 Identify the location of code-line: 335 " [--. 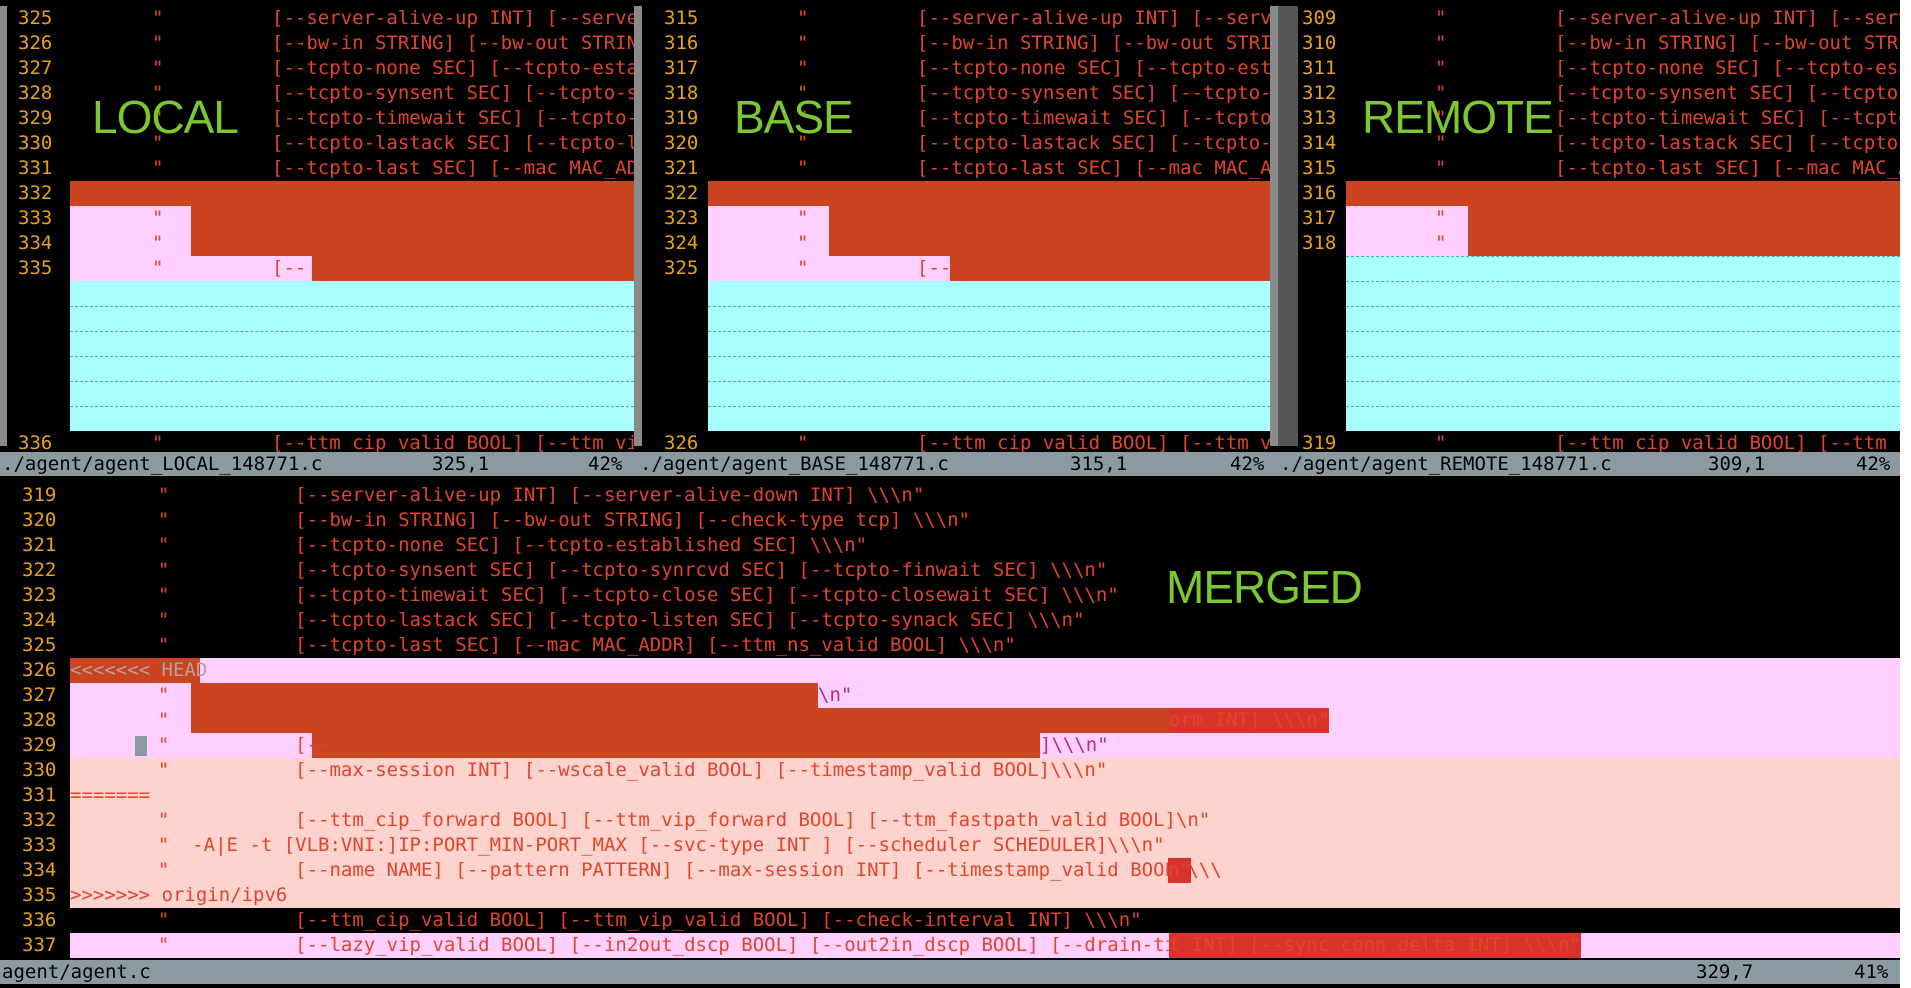
(317, 268).